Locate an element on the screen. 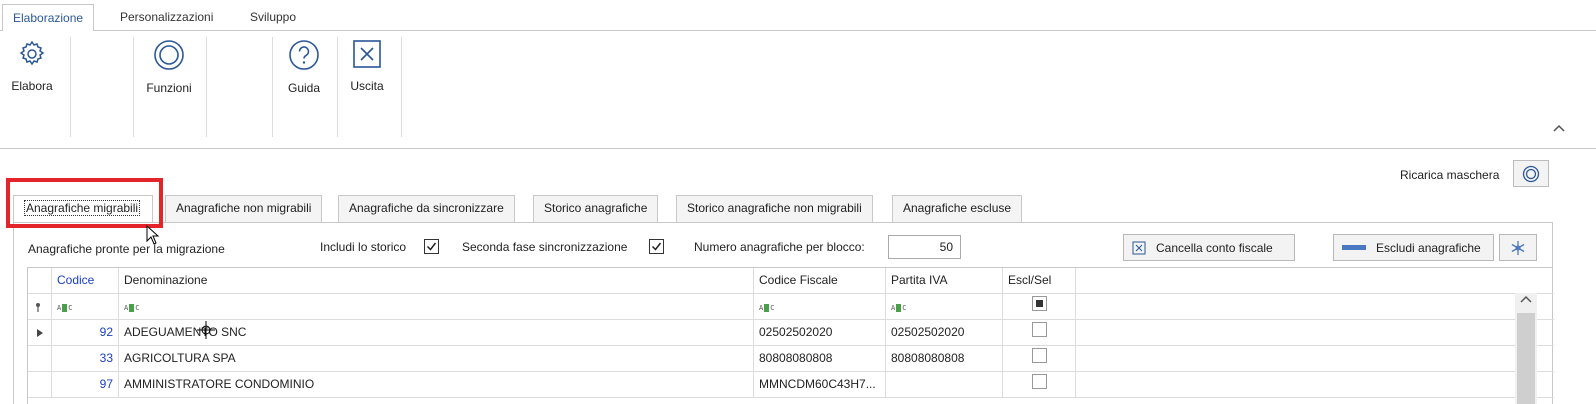  ribbon-tab-bar: Elaborazione Personalizzazioni Sviluppo is located at coordinates (798, 16).